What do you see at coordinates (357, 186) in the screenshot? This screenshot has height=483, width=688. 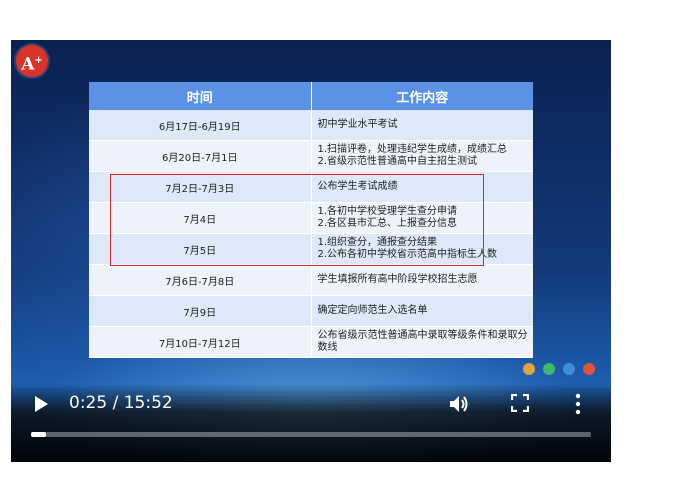 I see `work-line: 公布学生考试成绩` at bounding box center [357, 186].